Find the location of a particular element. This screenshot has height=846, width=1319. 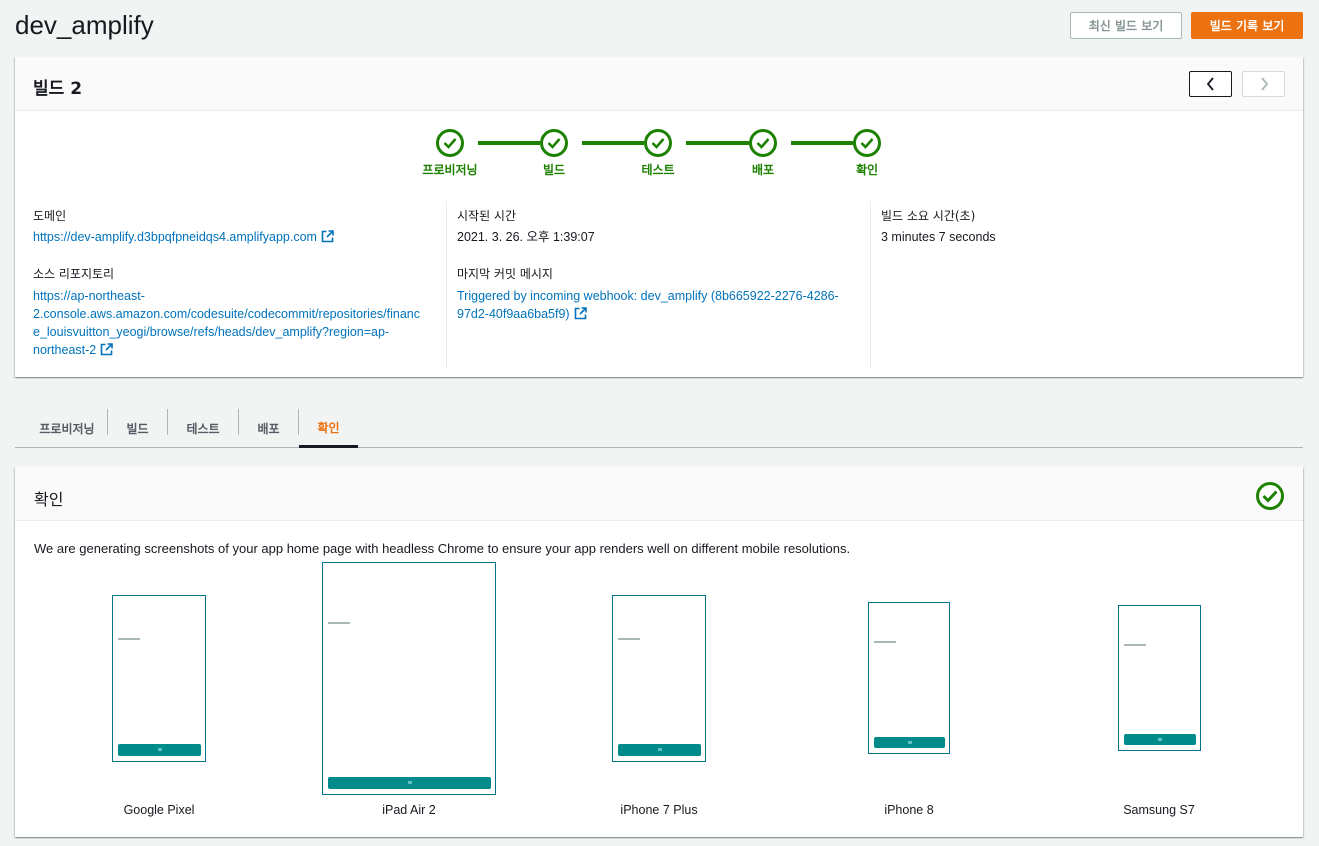

device-screenshot-google-pixel is located at coordinates (159, 678).